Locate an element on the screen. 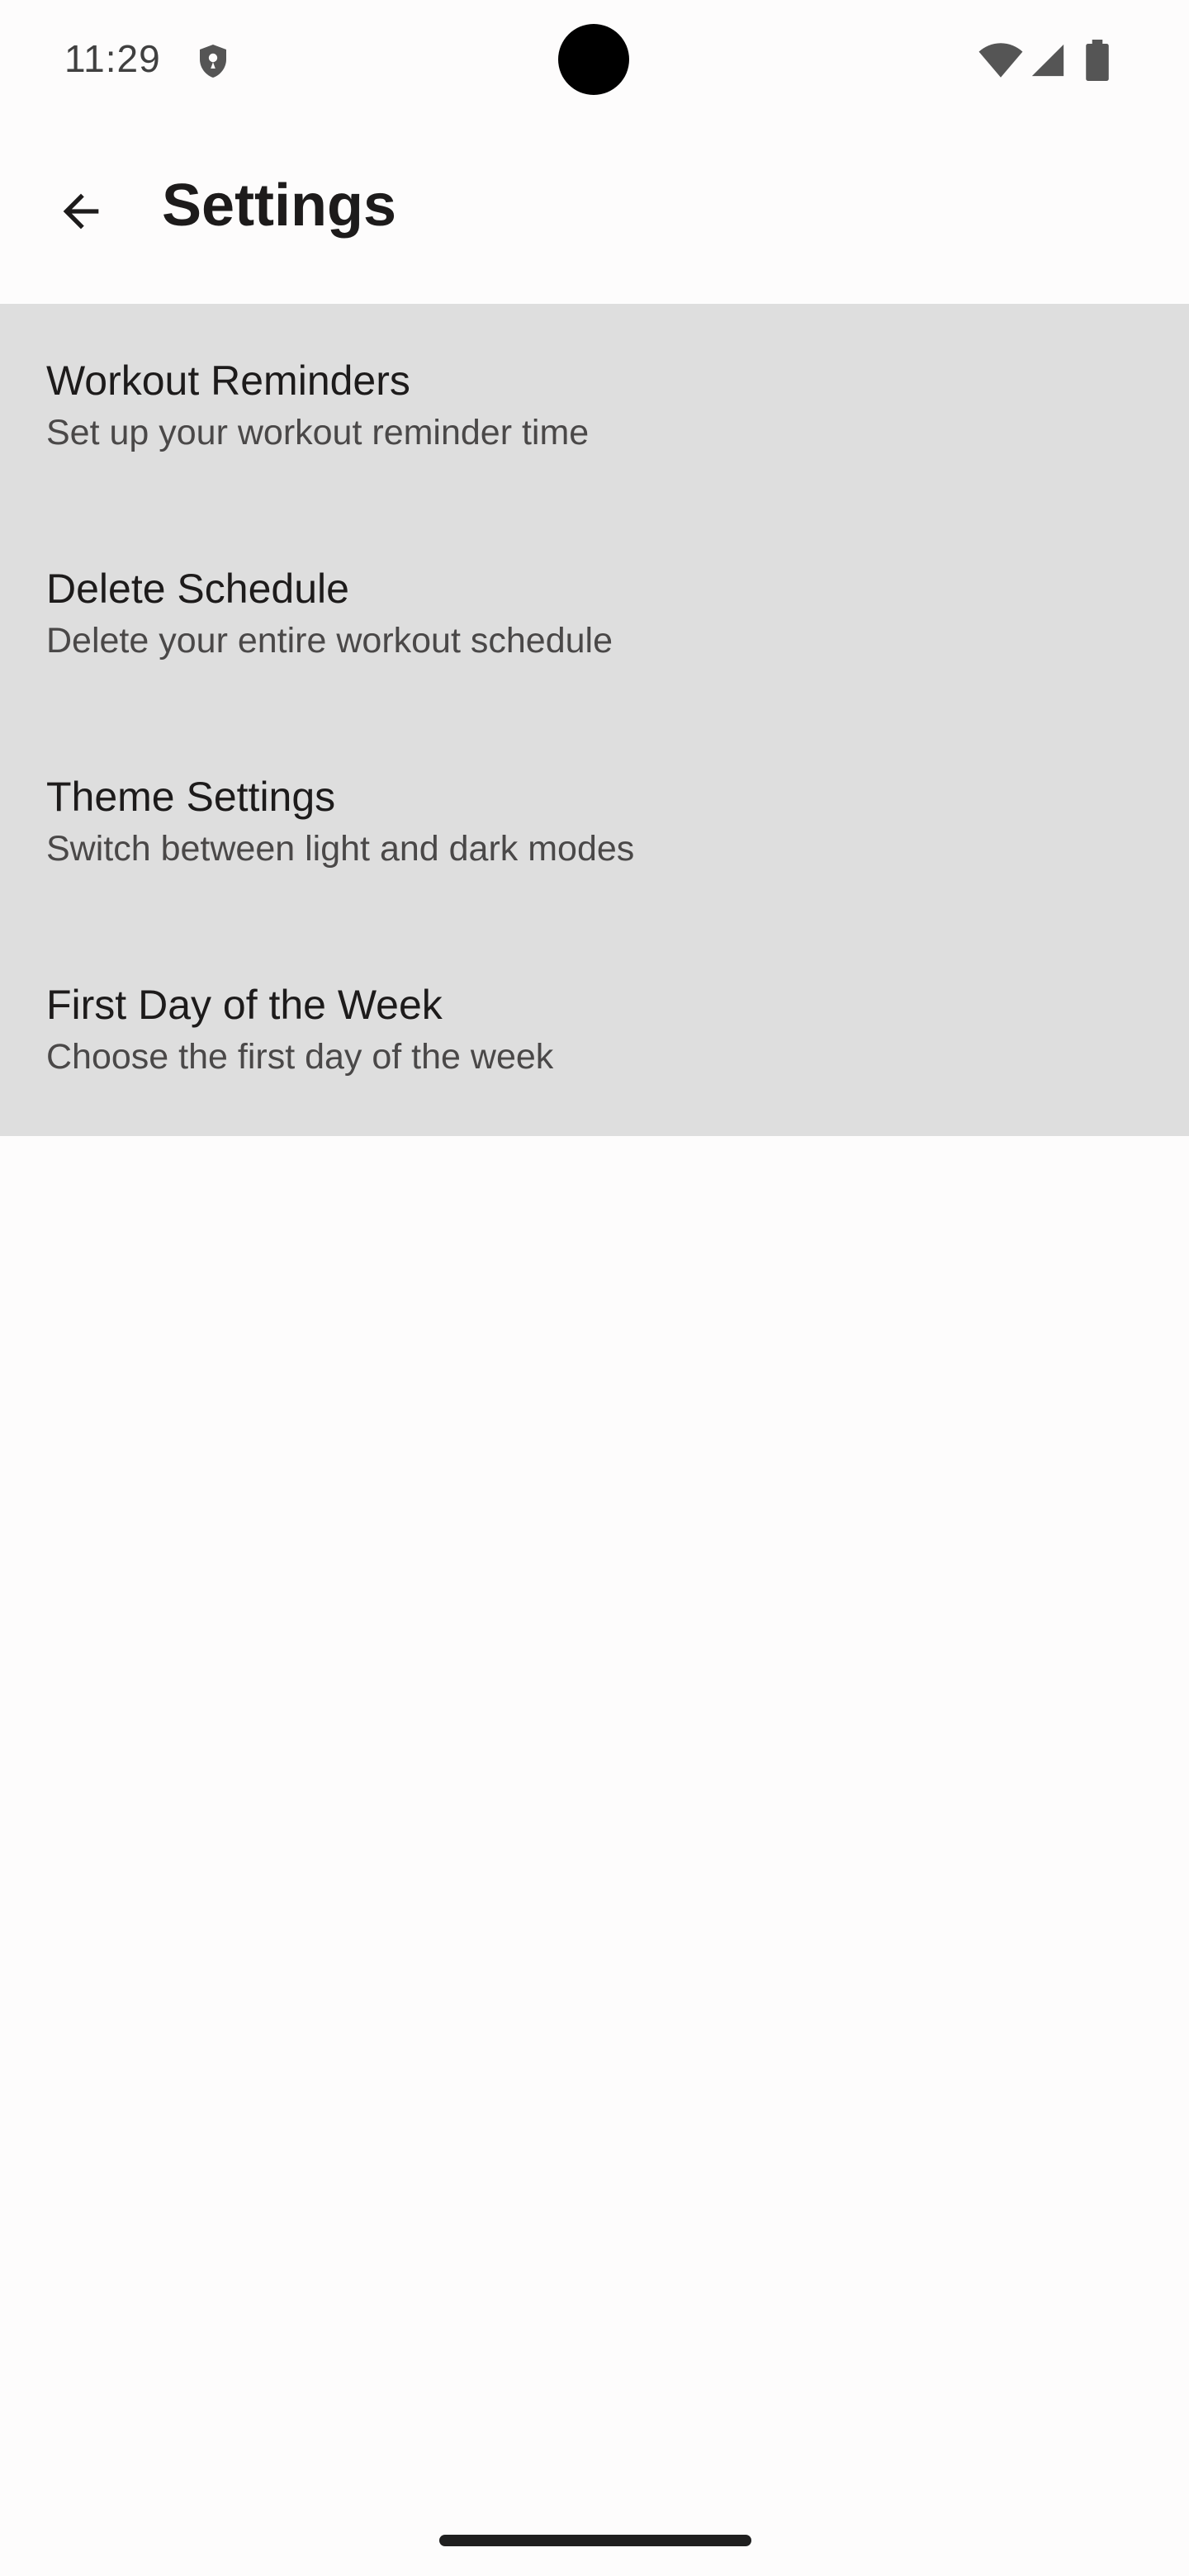 The height and width of the screenshot is (2576, 1189). gesture-navigation-handle is located at coordinates (595, 2540).